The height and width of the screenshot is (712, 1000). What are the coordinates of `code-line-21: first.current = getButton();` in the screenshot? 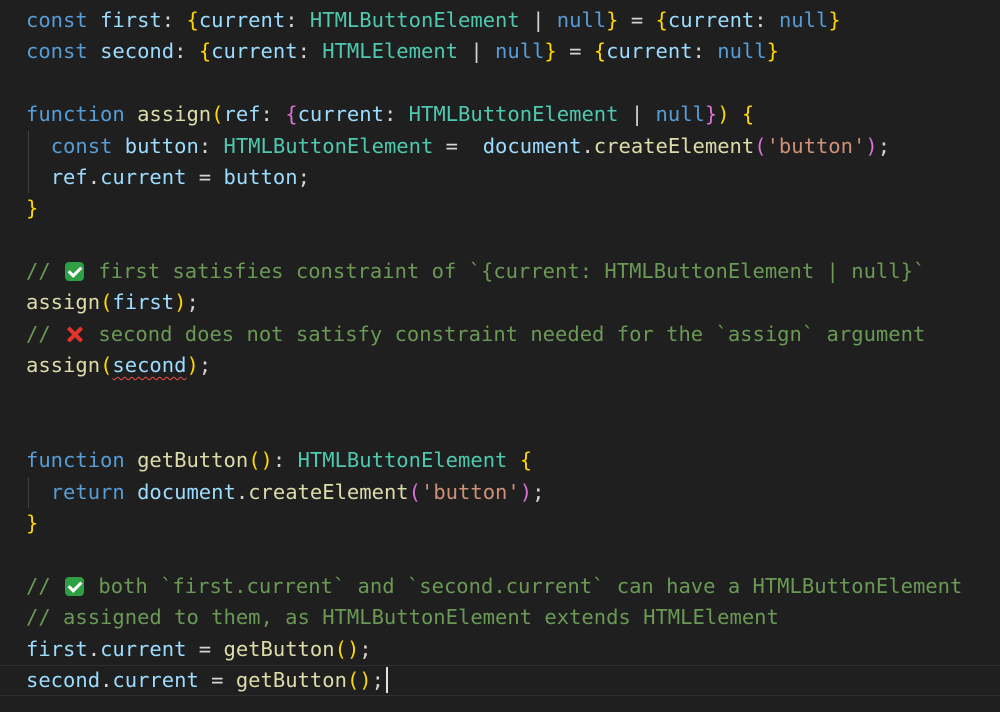 It's located at (199, 649).